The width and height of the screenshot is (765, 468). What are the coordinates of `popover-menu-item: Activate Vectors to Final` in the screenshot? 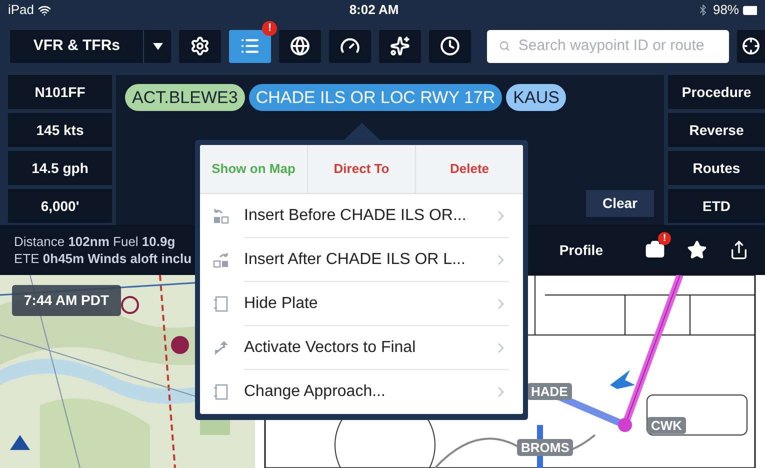 It's located at (361, 348).